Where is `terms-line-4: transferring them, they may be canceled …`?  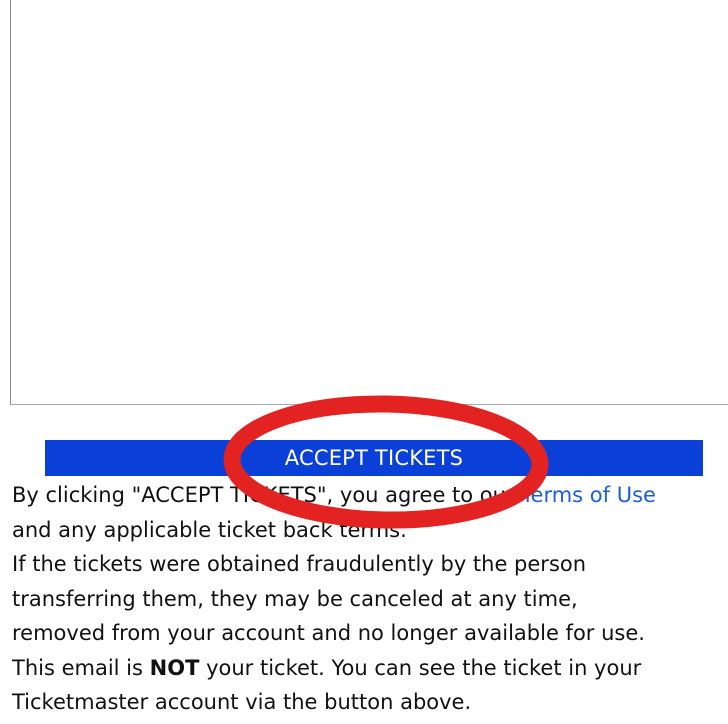 terms-line-4: transferring them, they may be canceled … is located at coordinates (295, 598).